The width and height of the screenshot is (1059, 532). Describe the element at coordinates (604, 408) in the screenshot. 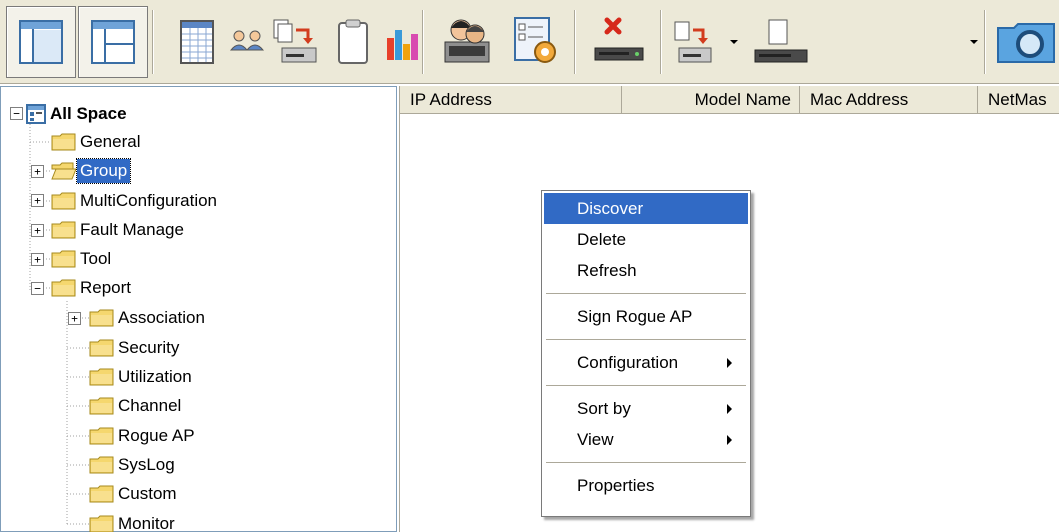

I see `menu-item-sort-by-label: Sort by` at that location.